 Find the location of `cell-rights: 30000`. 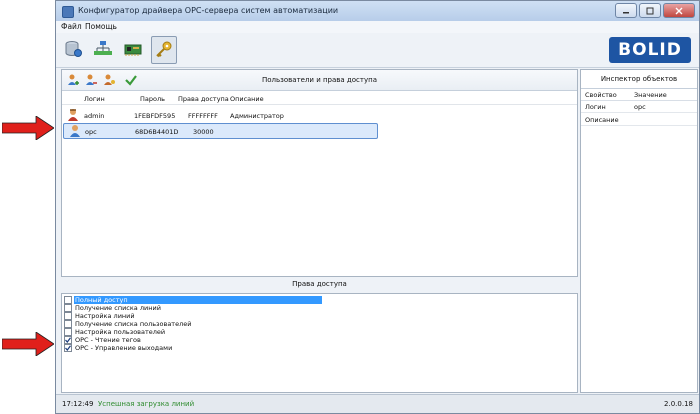

cell-rights: 30000 is located at coordinates (203, 132).